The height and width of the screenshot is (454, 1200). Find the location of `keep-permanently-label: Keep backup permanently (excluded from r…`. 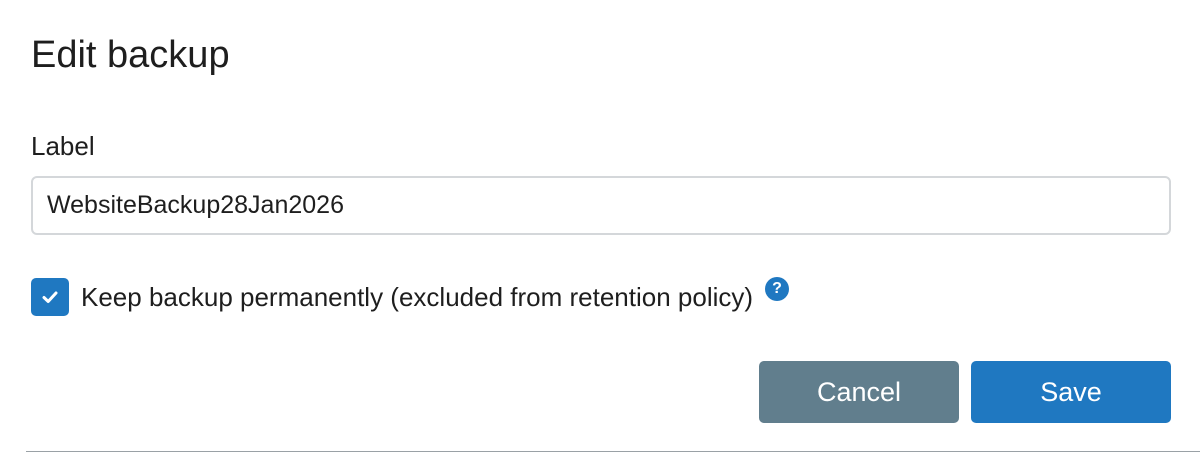

keep-permanently-label: Keep backup permanently (excluded from r… is located at coordinates (417, 297).